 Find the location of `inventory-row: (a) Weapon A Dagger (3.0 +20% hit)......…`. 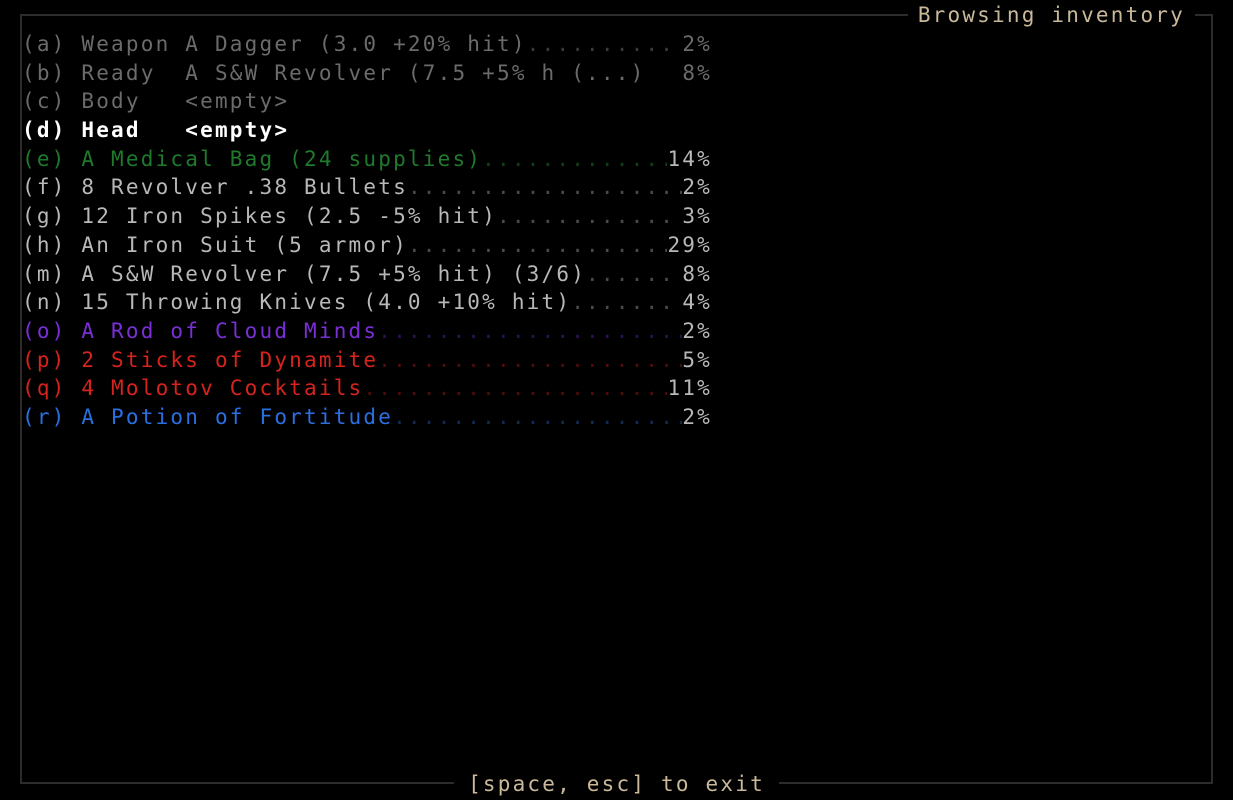

inventory-row: (a) Weapon A Dagger (3.0 +20% hit)......… is located at coordinates (367, 44).